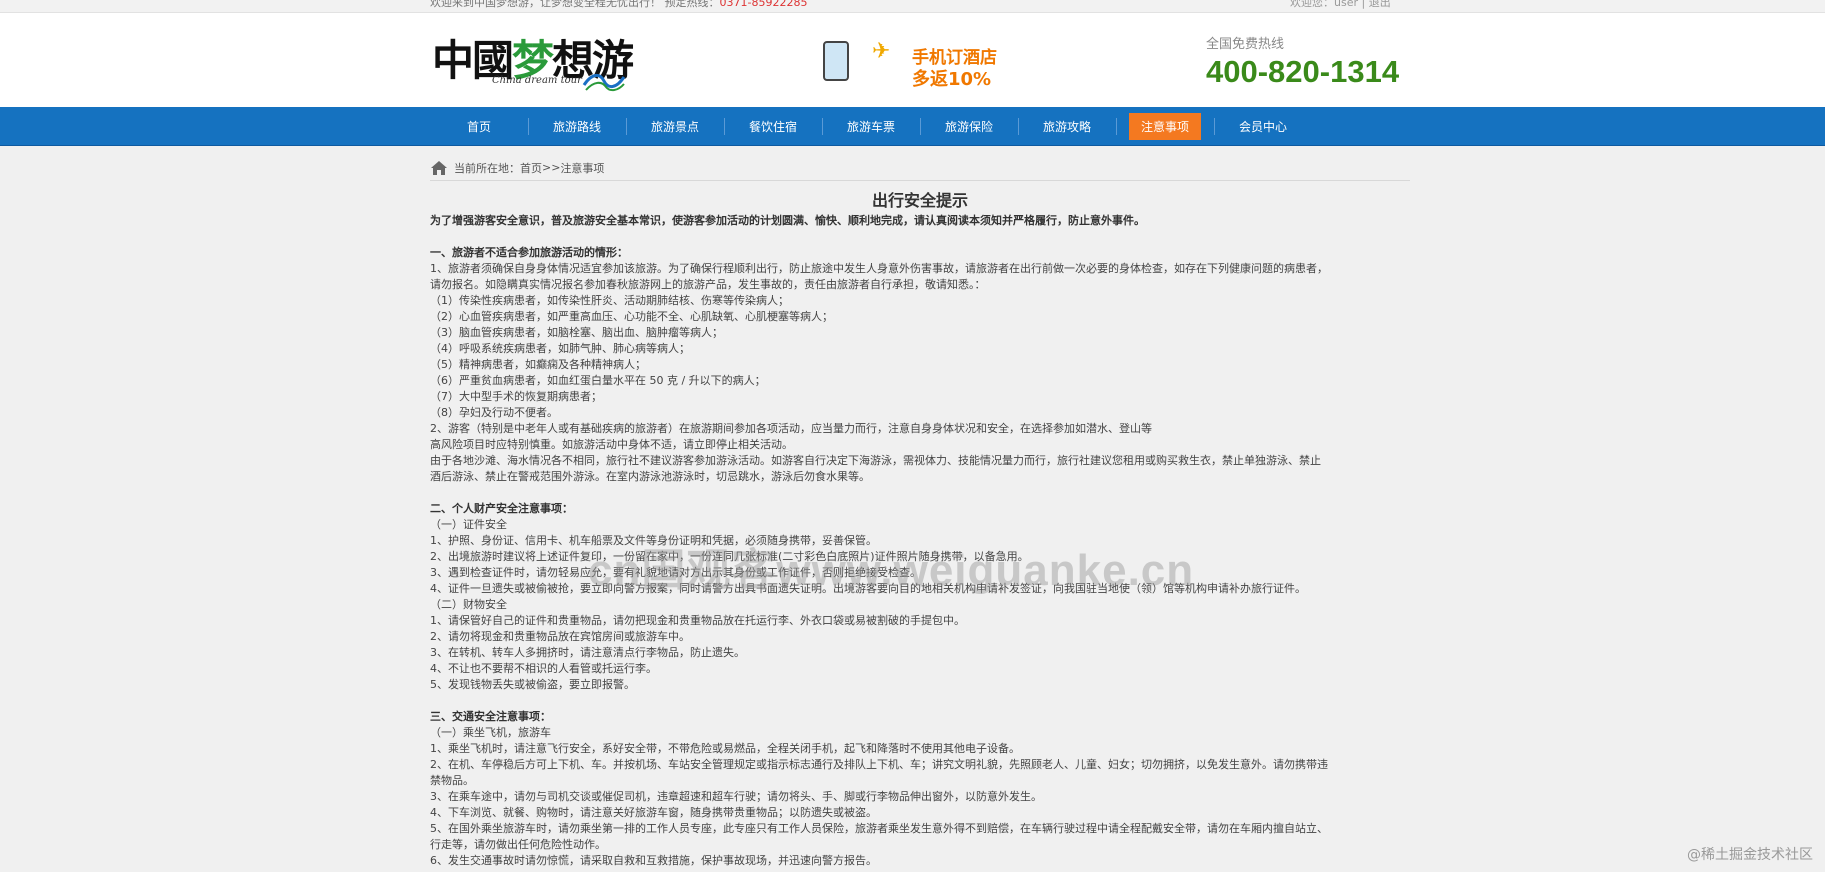 The width and height of the screenshot is (1825, 872). I want to click on article-line: （二）财物安全, so click(468, 604).